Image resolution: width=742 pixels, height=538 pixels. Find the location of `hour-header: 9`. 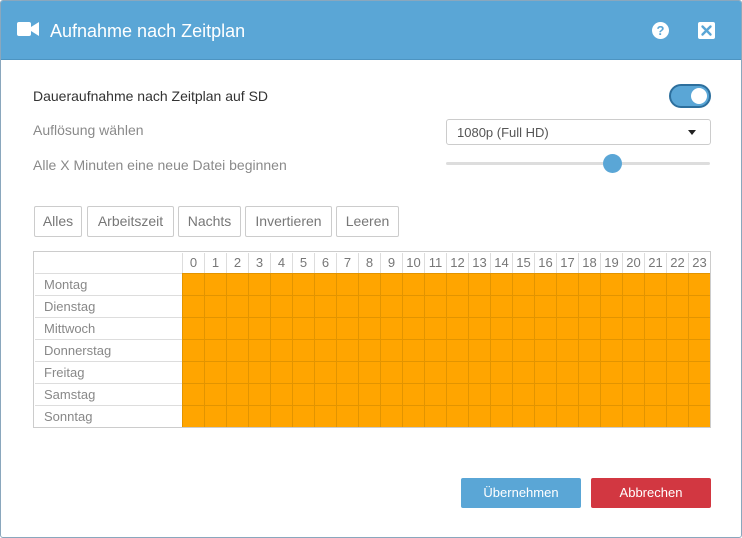

hour-header: 9 is located at coordinates (391, 263).